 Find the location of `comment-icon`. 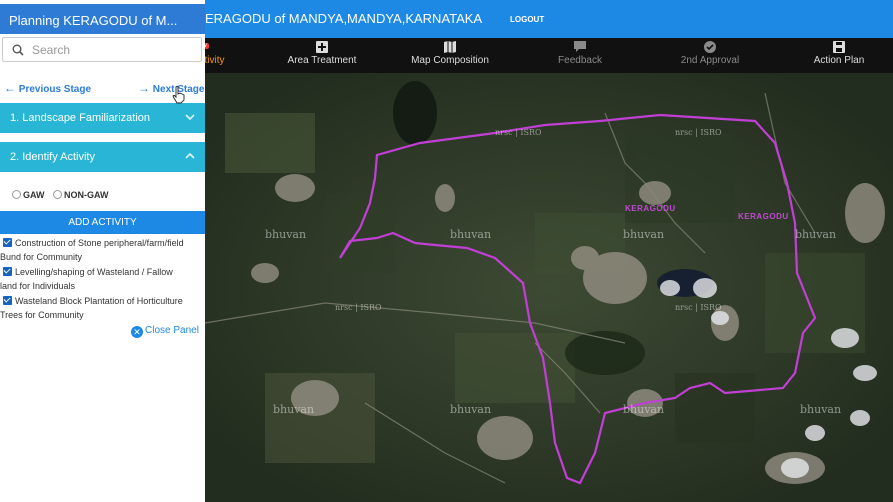

comment-icon is located at coordinates (580, 46).